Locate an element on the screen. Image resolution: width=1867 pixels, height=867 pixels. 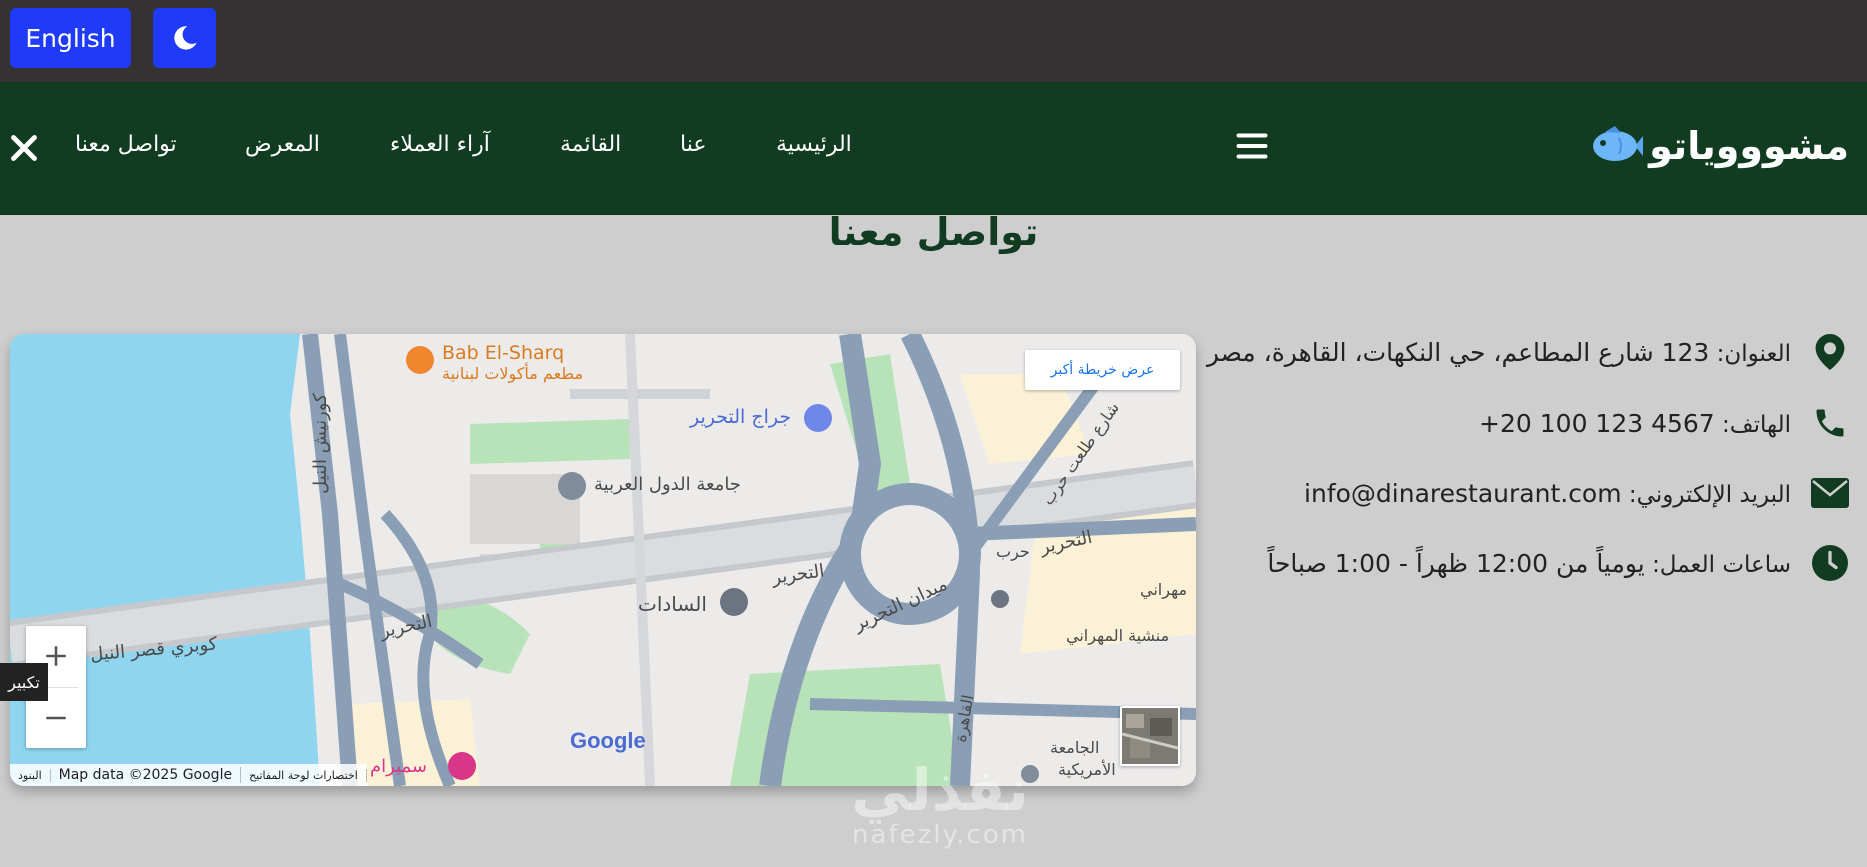
satellite-thumbnail-icon is located at coordinates (1150, 736).